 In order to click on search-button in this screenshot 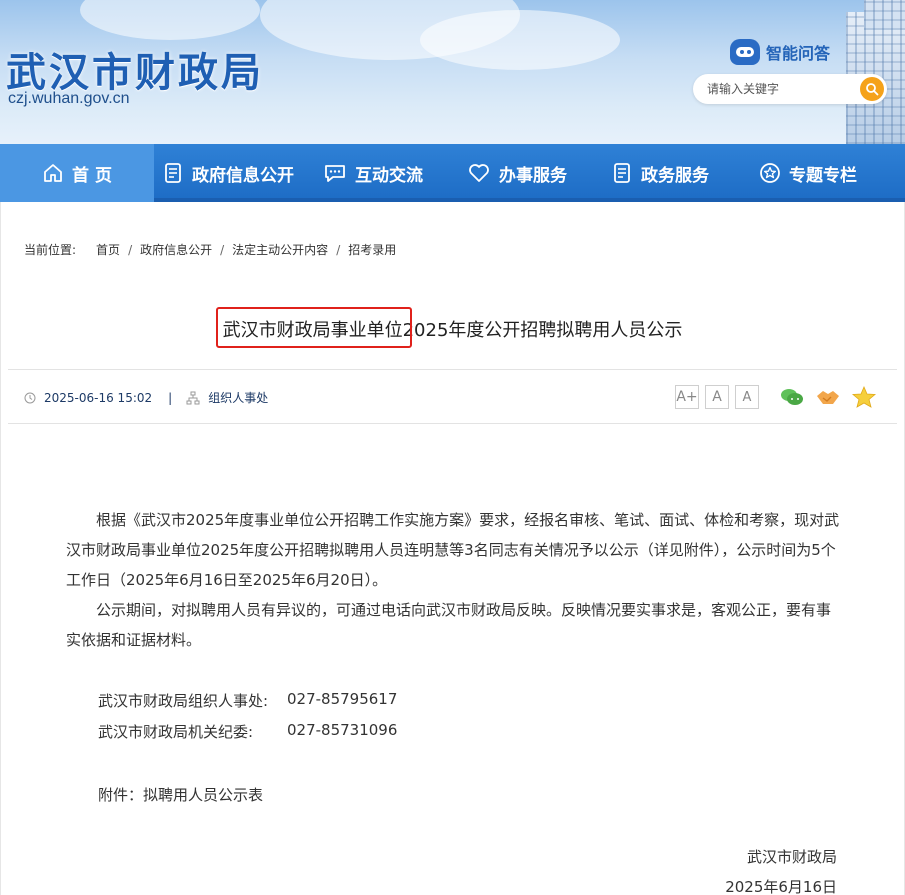, I will do `click(872, 89)`.